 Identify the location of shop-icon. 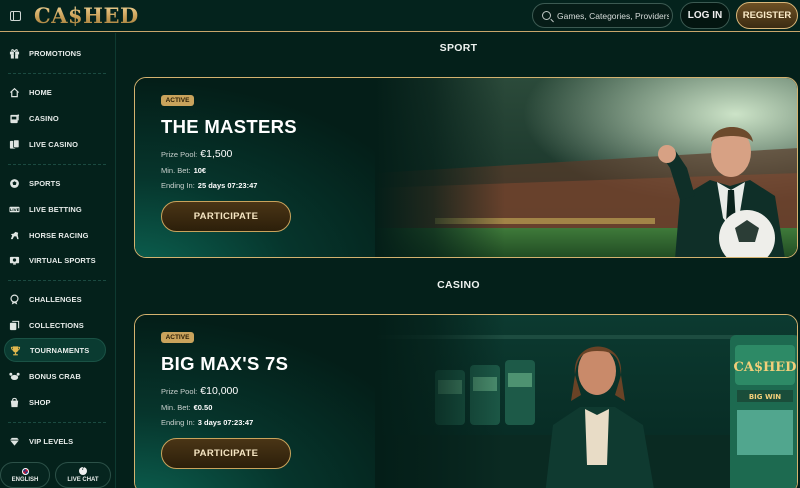
(14, 402).